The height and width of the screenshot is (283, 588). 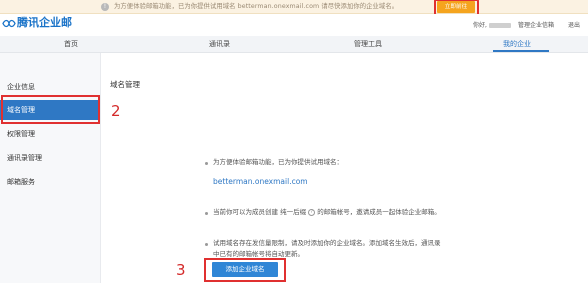 I want to click on username-redacted, so click(x=499, y=25).